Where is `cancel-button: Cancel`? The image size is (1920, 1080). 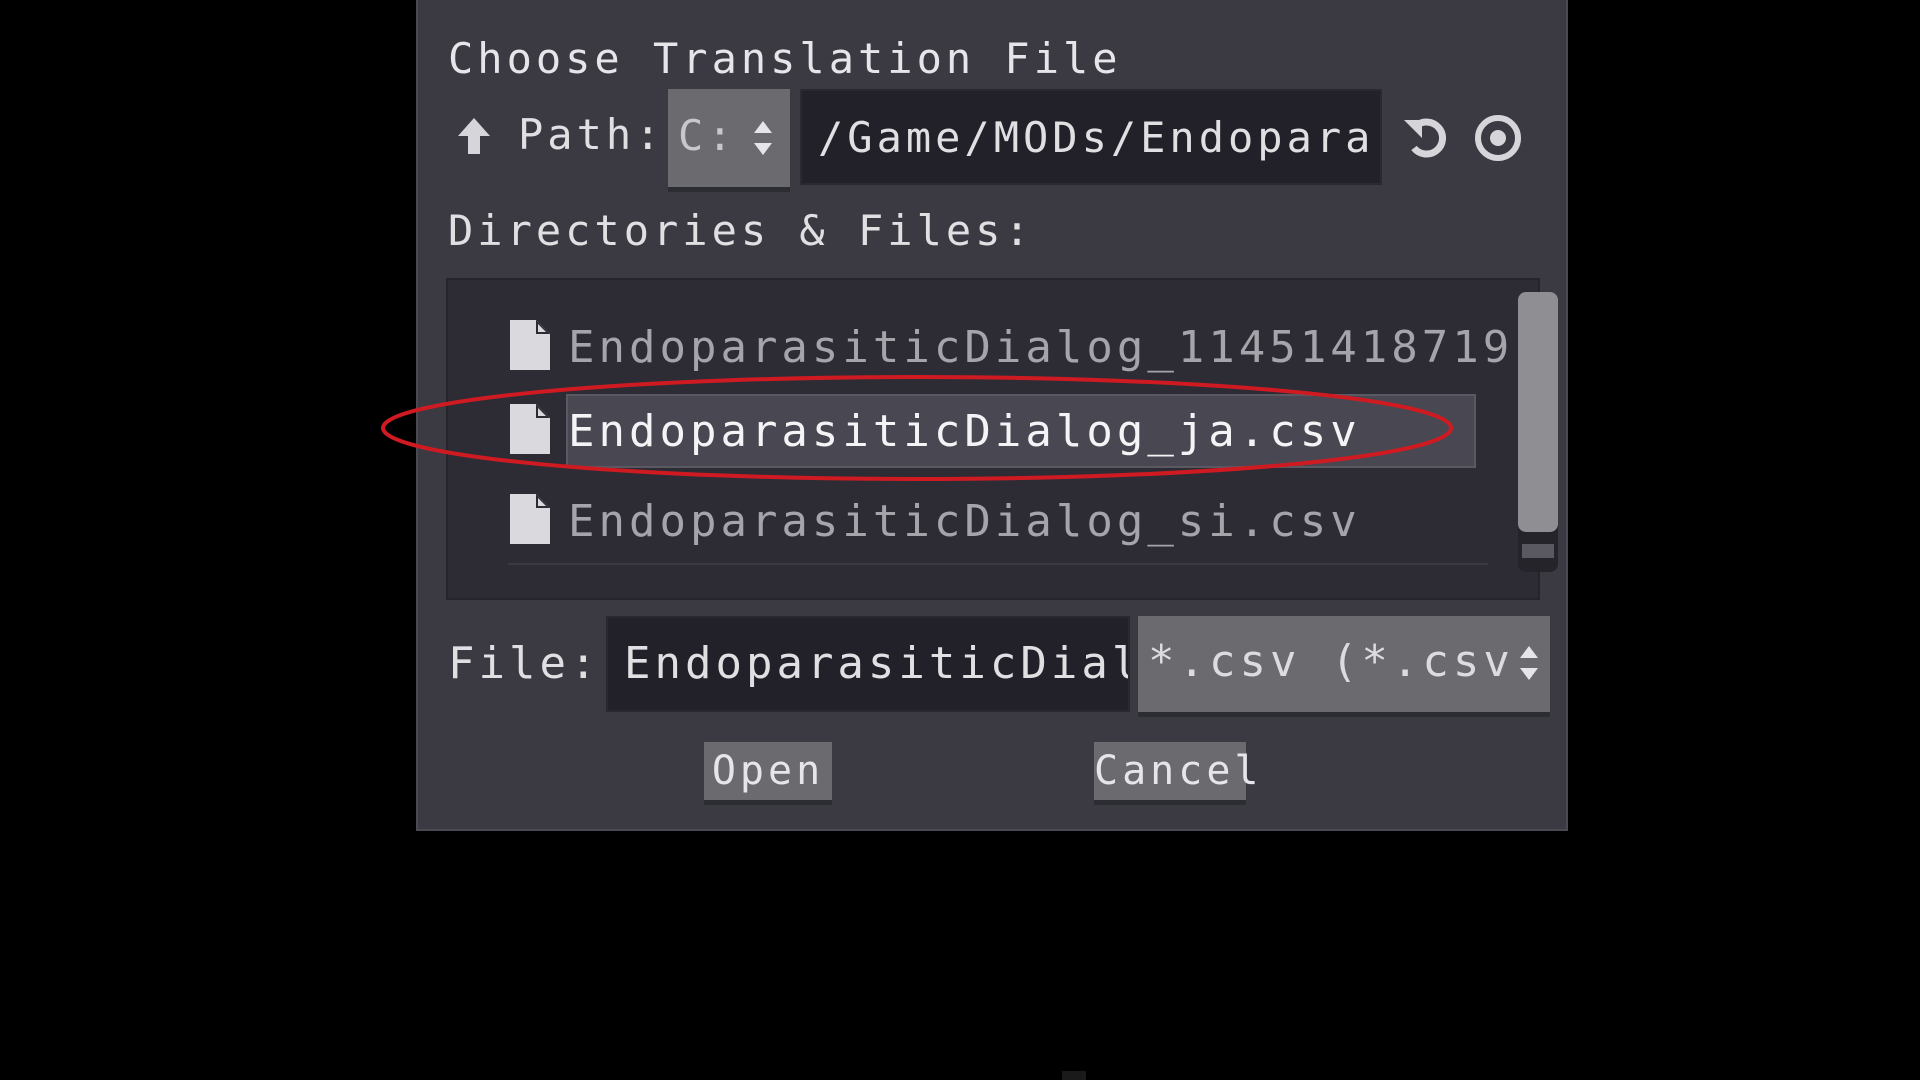
cancel-button: Cancel is located at coordinates (1176, 771).